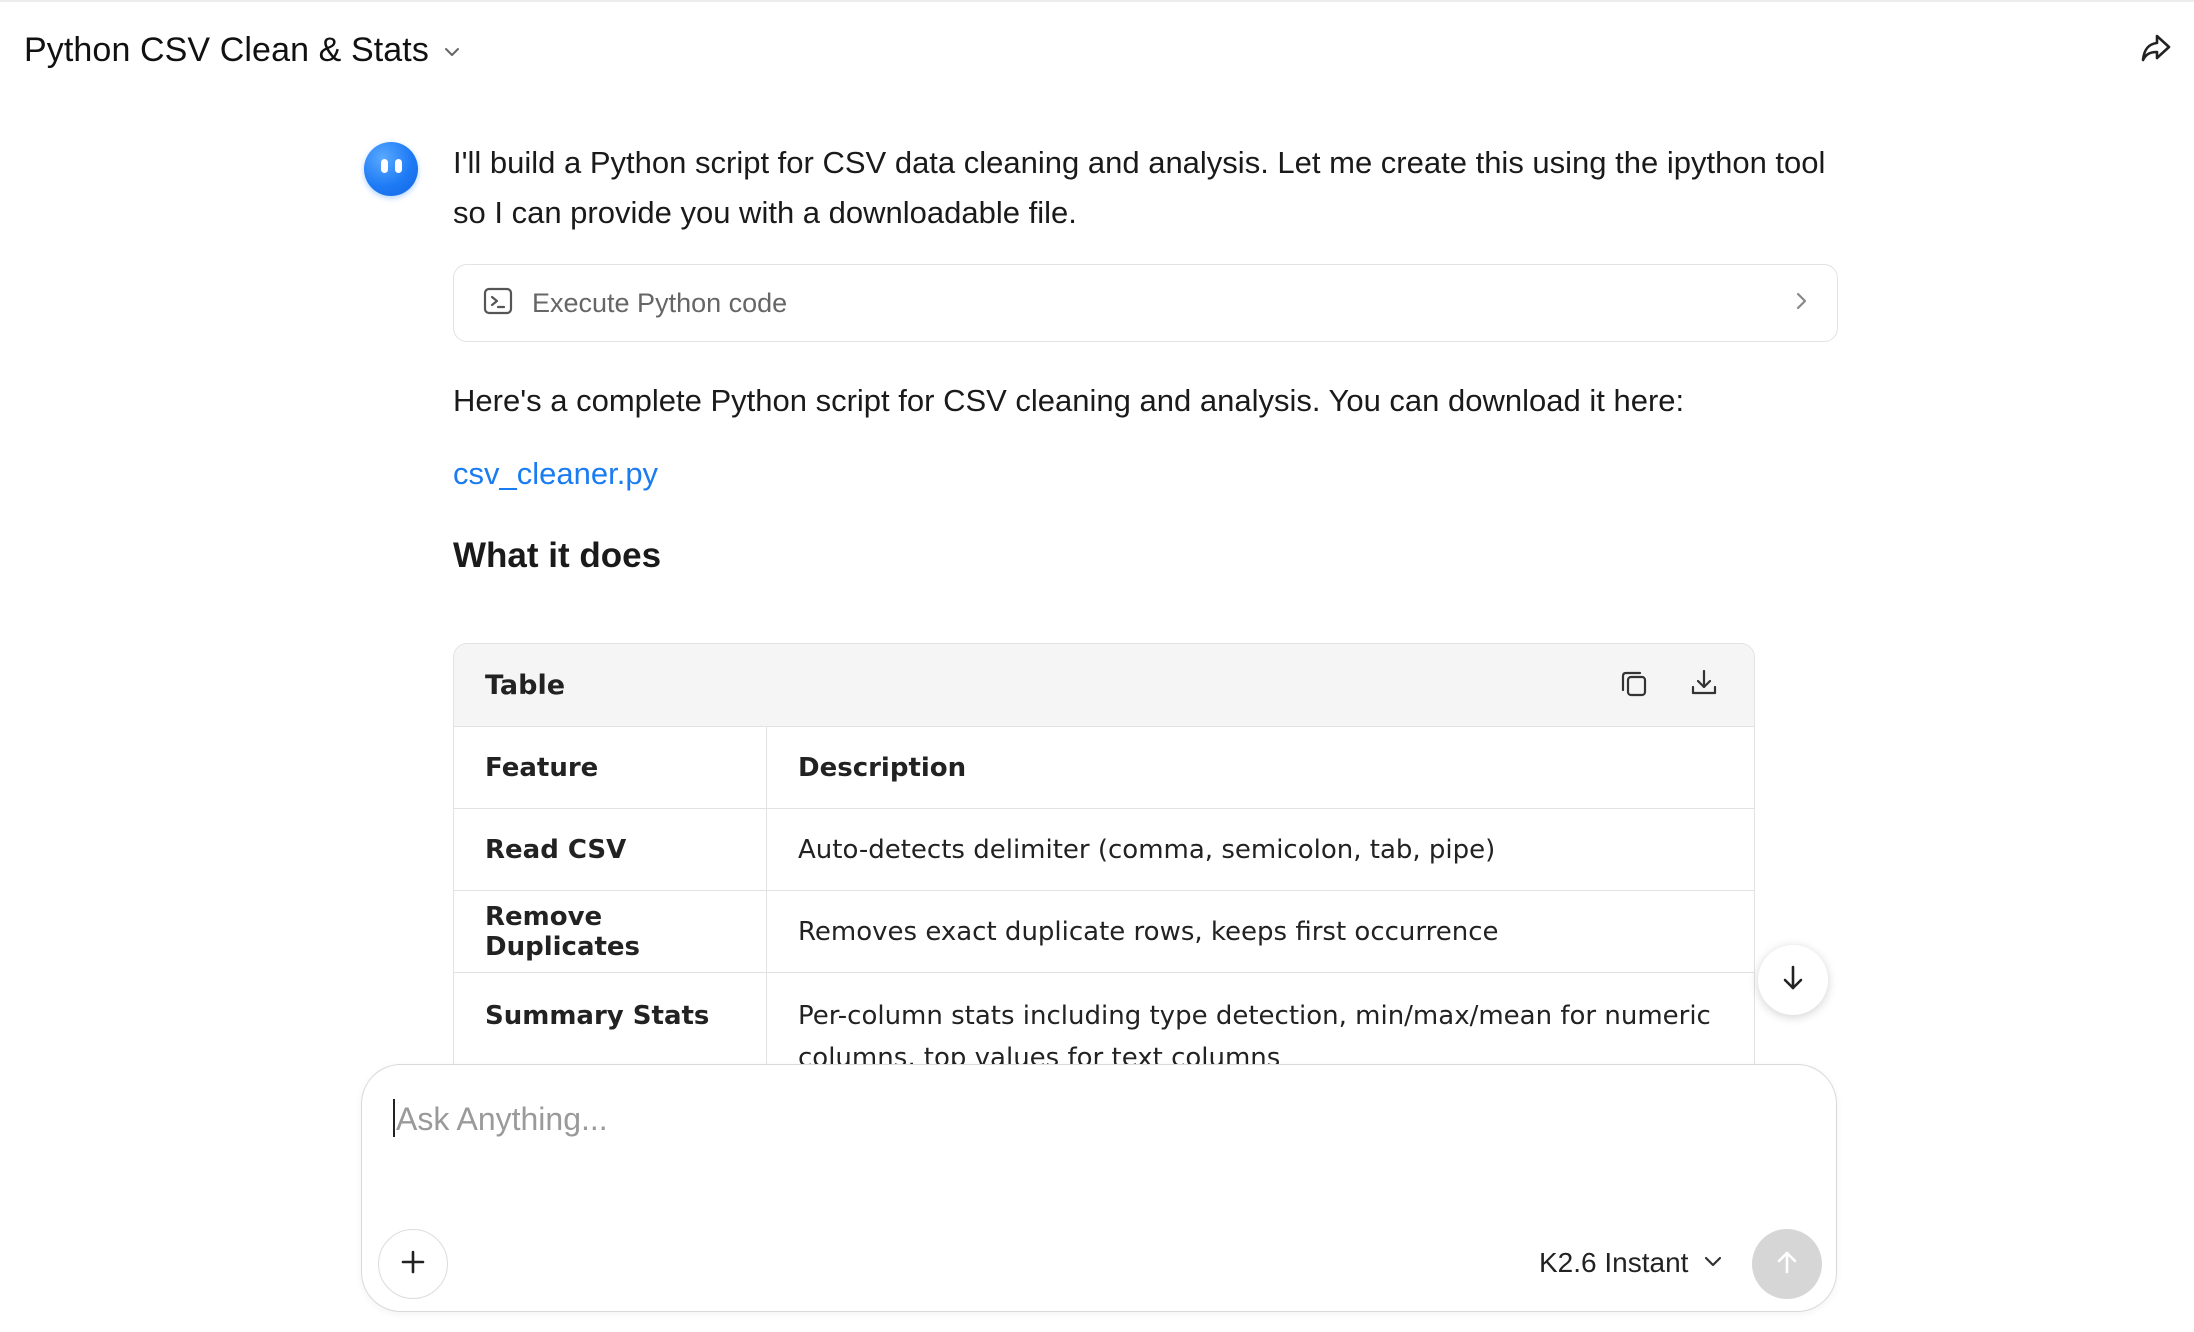  Describe the element at coordinates (1099, 1188) in the screenshot. I see `message-composer: K2.6 Instant` at that location.